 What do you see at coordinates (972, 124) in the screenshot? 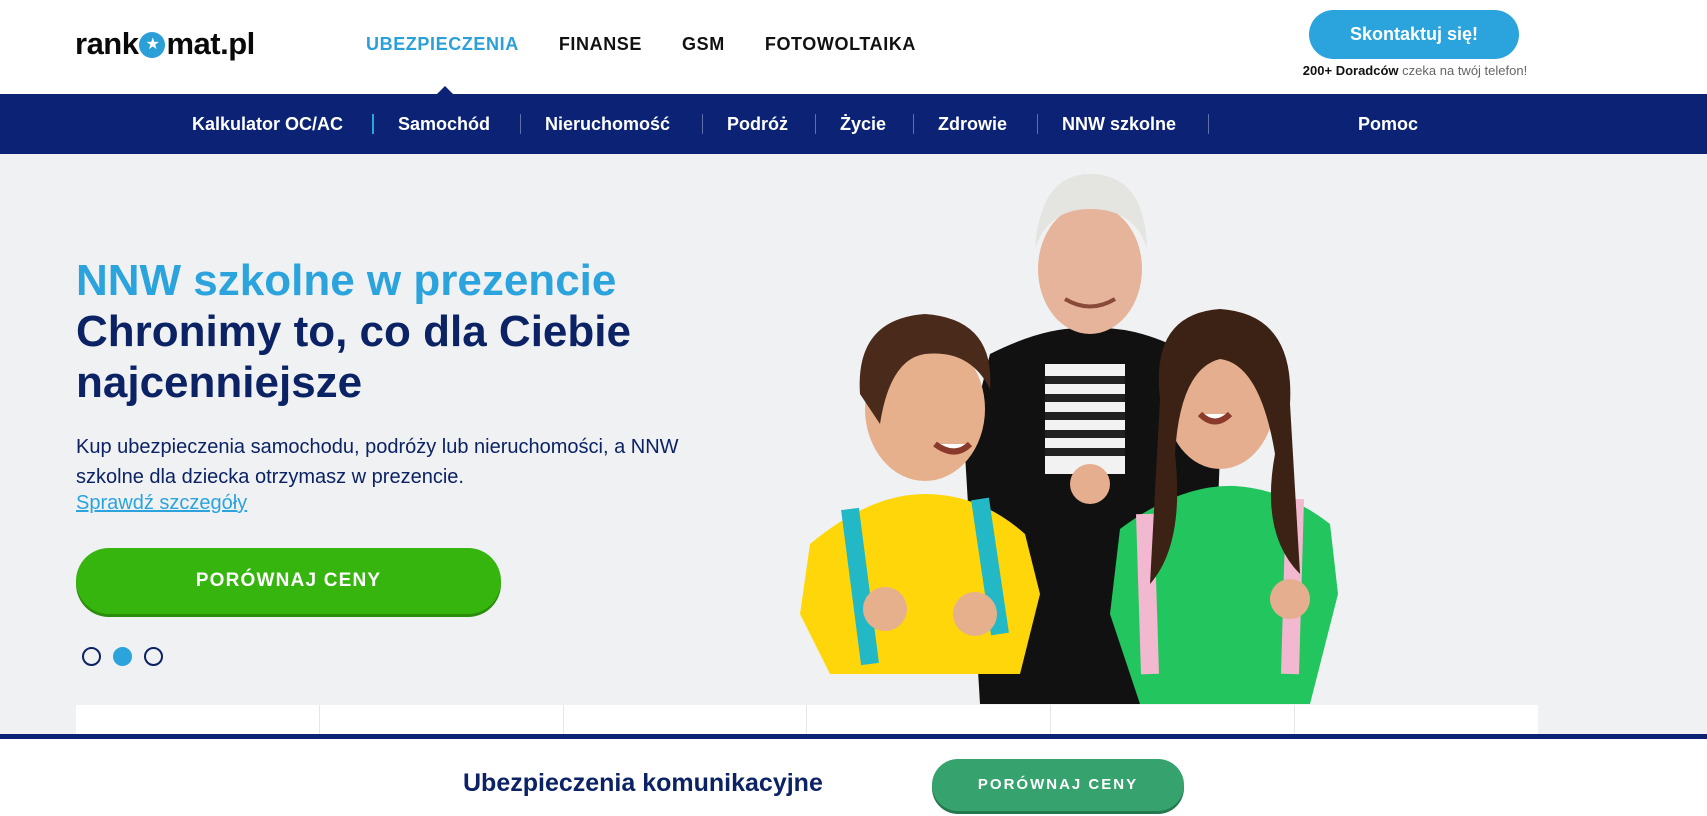
I see `subnav-item-zdrowie: Zdrowie` at bounding box center [972, 124].